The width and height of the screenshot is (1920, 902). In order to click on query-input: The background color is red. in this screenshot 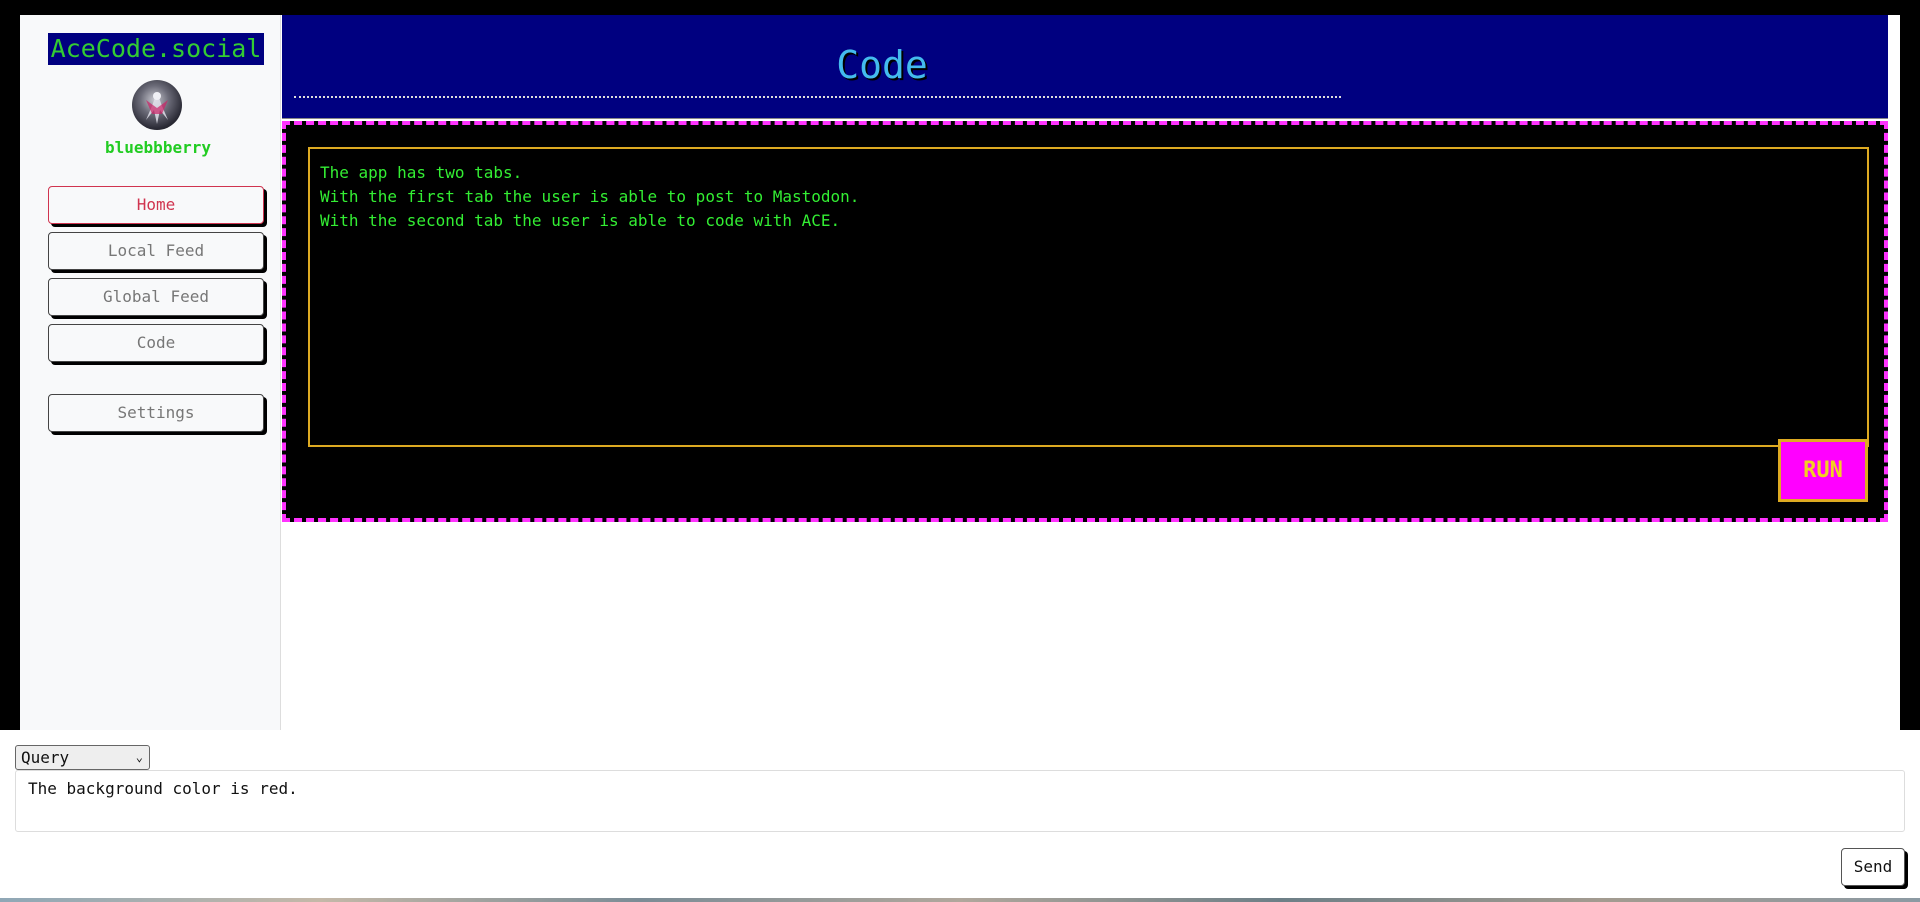, I will do `click(960, 801)`.